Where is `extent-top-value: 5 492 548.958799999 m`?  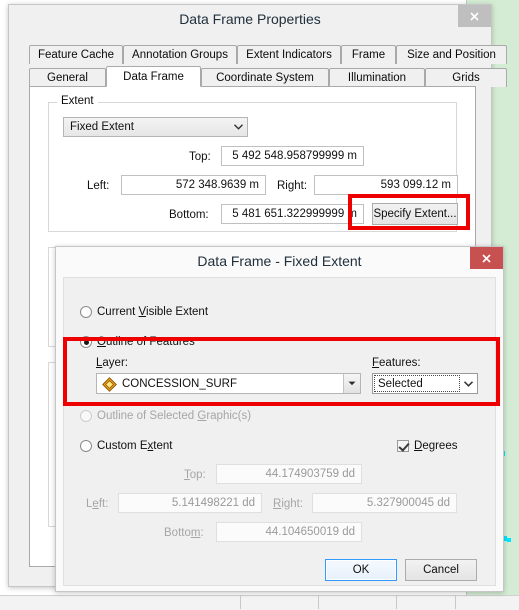
extent-top-value: 5 492 548.958799999 m is located at coordinates (294, 156).